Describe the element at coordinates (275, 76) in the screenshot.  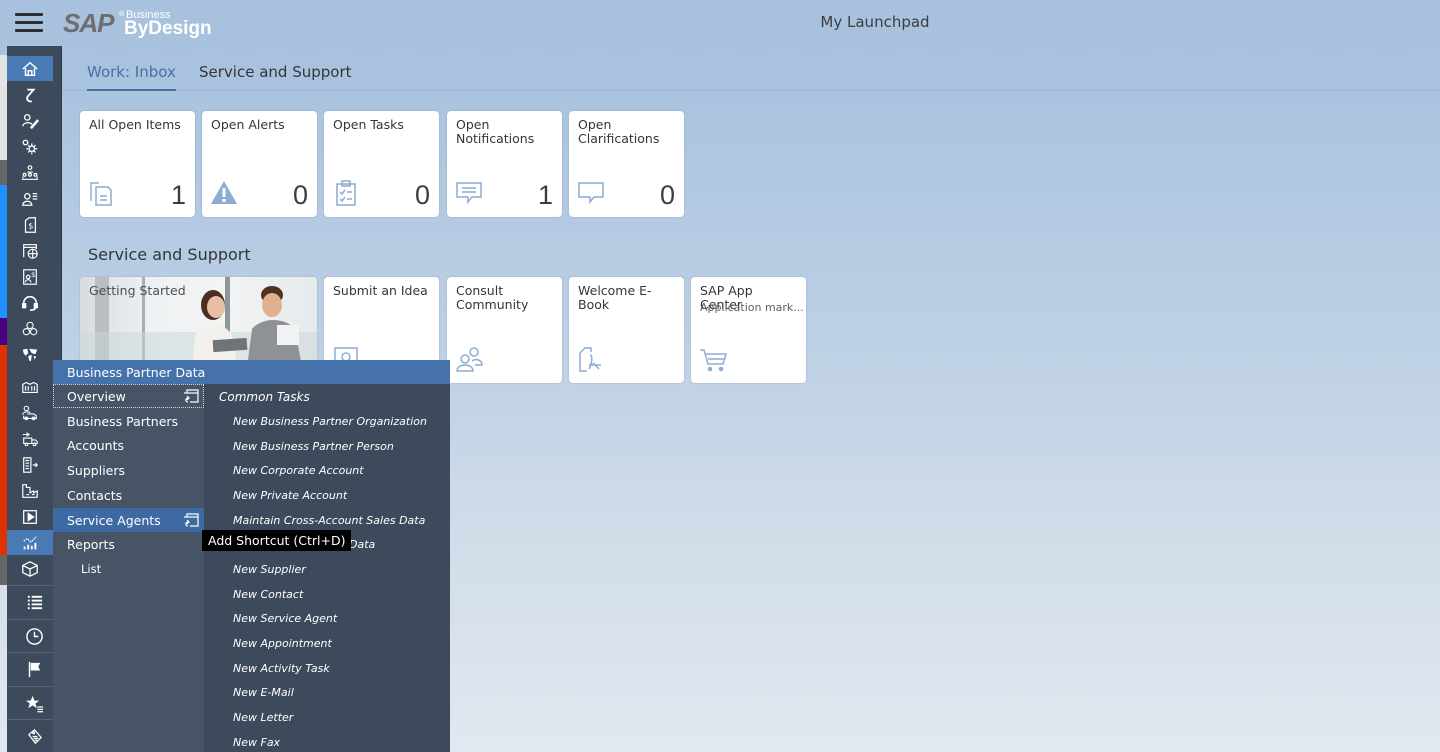
I see `tab-service-and-support: Service and Support` at that location.